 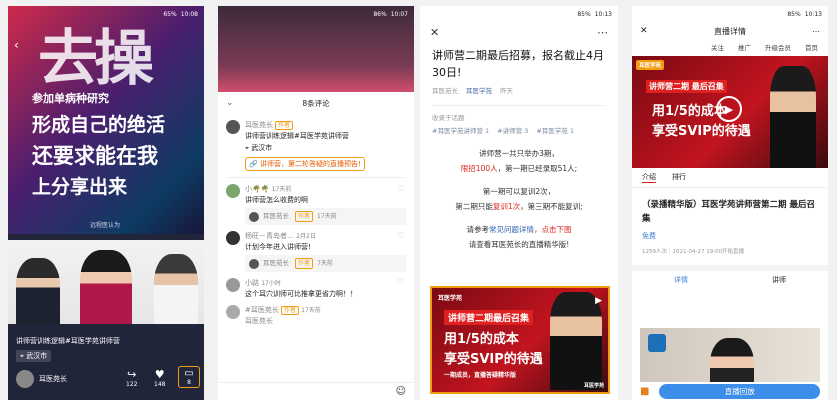 I want to click on back-icon: ‹, so click(x=16, y=45).